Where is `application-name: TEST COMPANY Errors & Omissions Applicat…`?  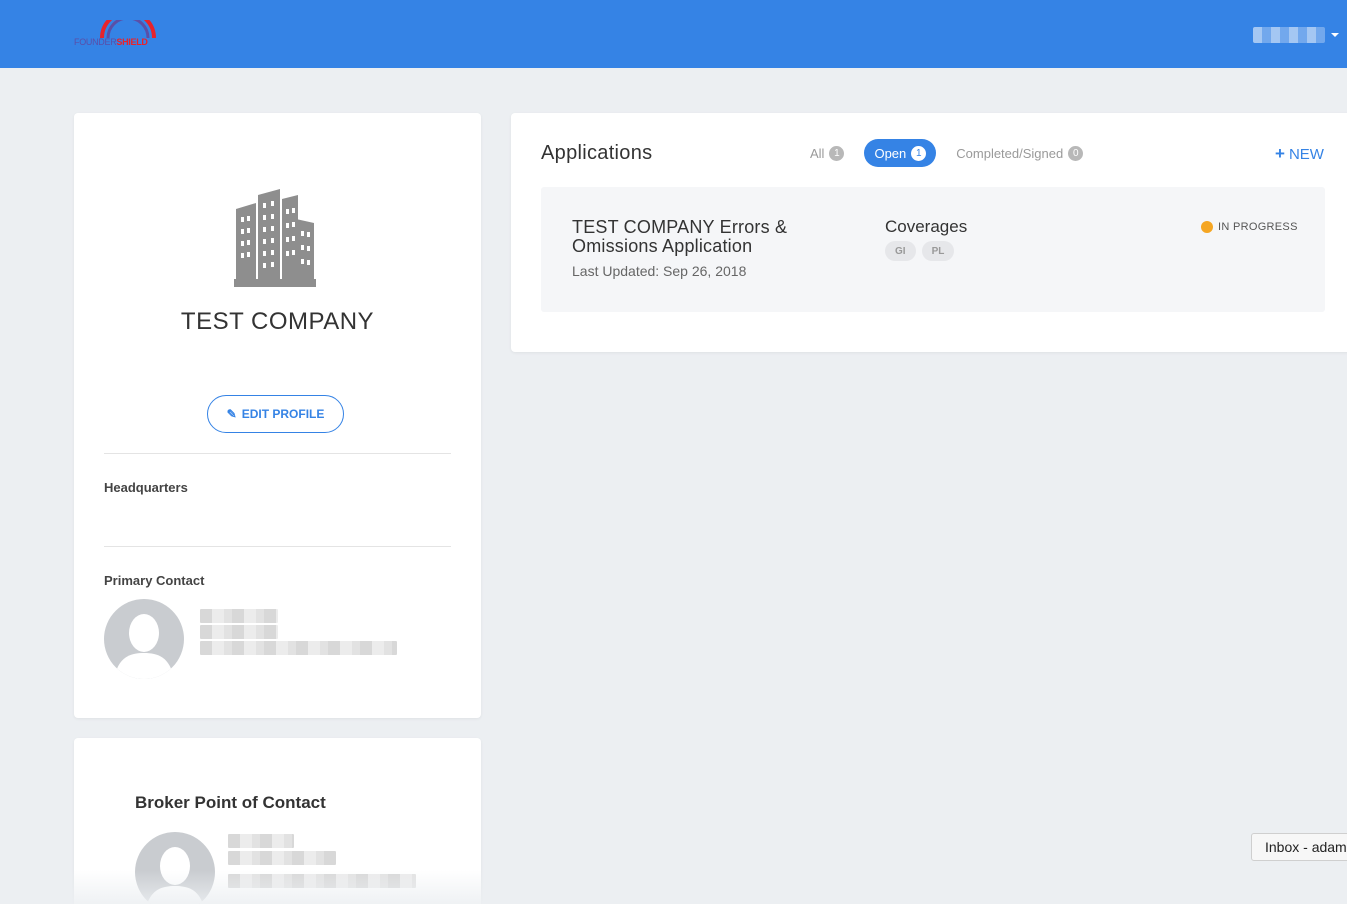 application-name: TEST COMPANY Errors & Omissions Applicat… is located at coordinates (680, 236).